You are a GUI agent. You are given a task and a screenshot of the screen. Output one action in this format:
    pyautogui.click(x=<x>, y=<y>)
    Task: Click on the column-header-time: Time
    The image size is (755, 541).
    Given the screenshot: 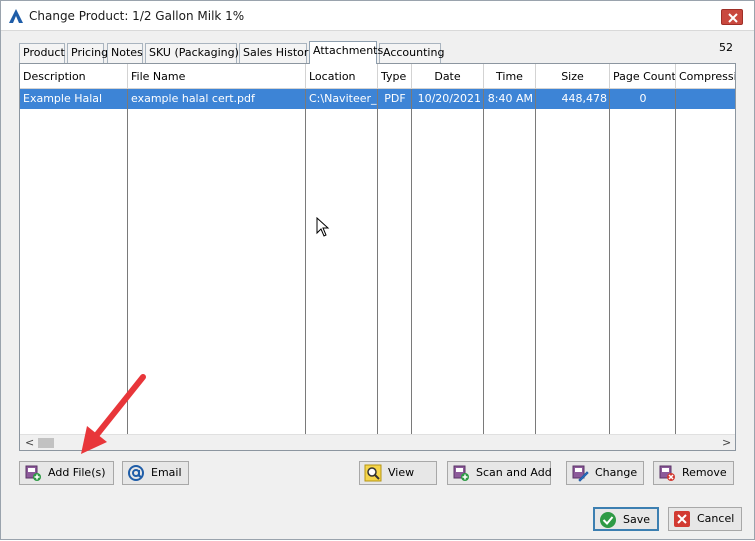 What is the action you would take?
    pyautogui.click(x=510, y=76)
    